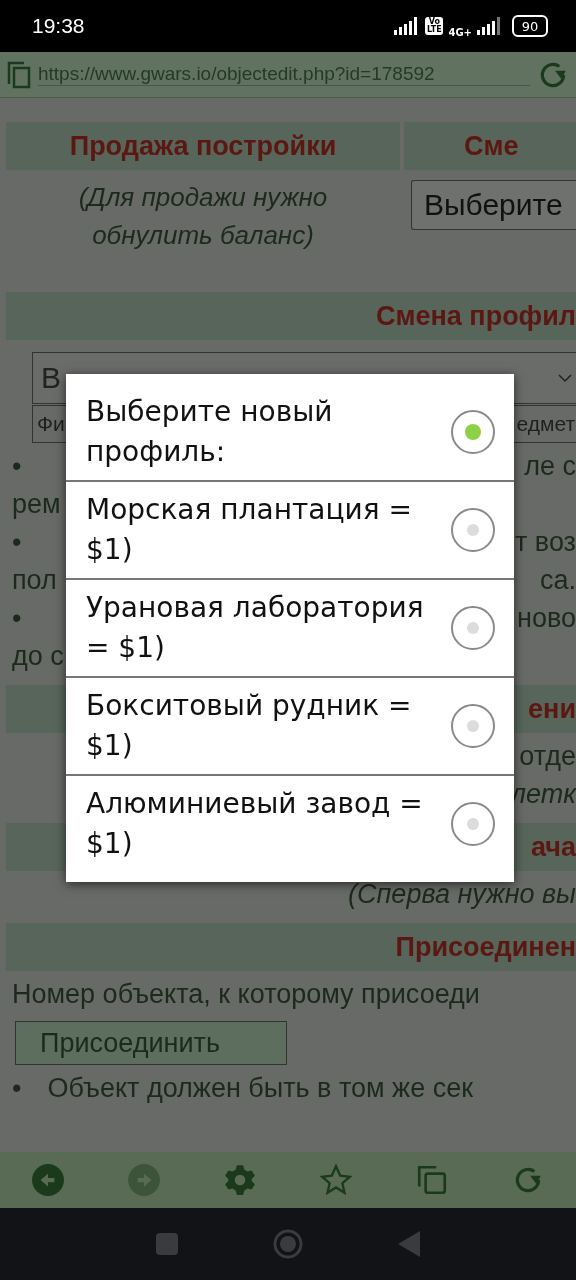  I want to click on section-header: Смена профил, so click(291, 316).